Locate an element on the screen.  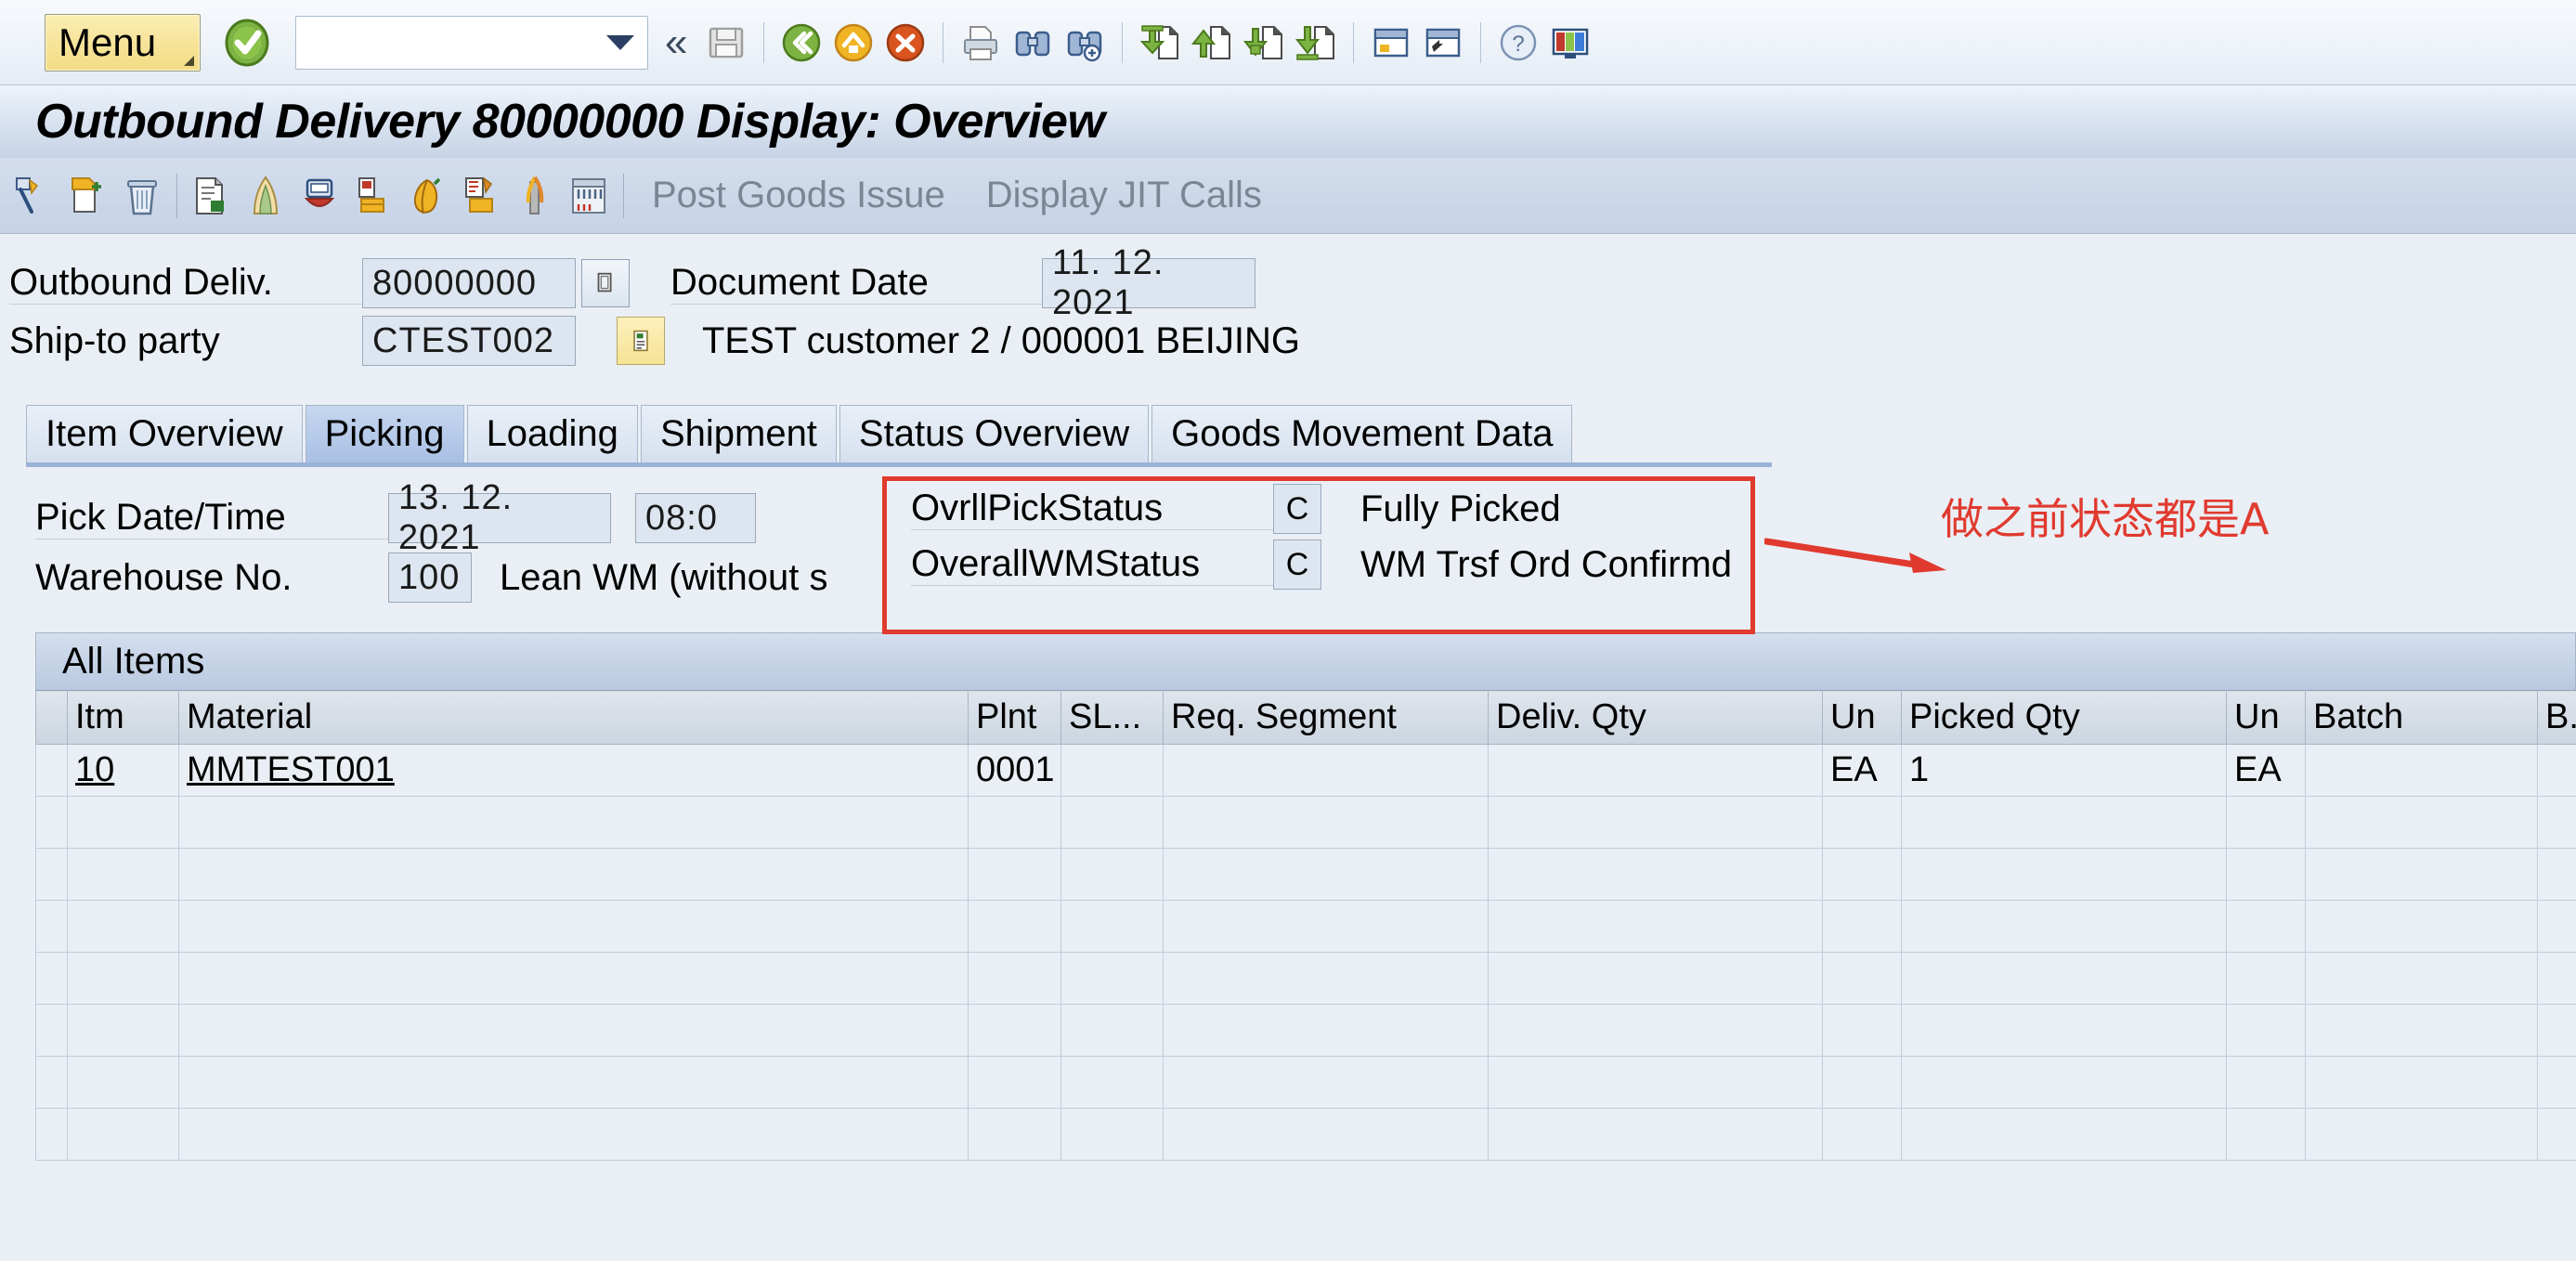
tab-item-overview: Item Overview is located at coordinates (165, 433).